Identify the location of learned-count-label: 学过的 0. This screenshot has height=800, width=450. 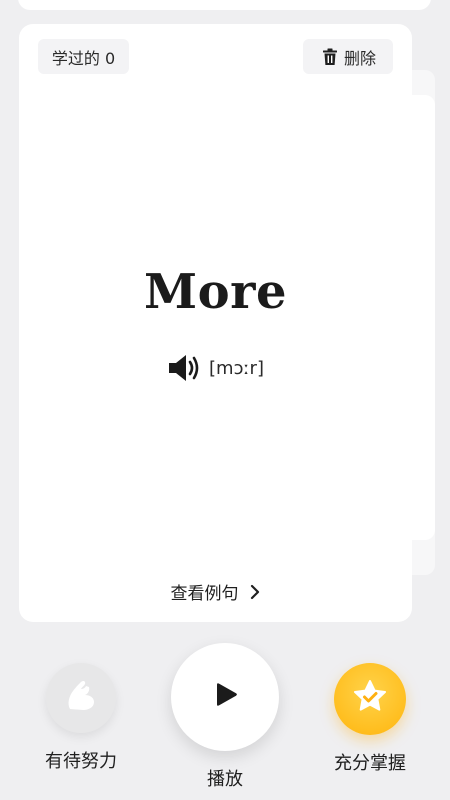
(83, 58).